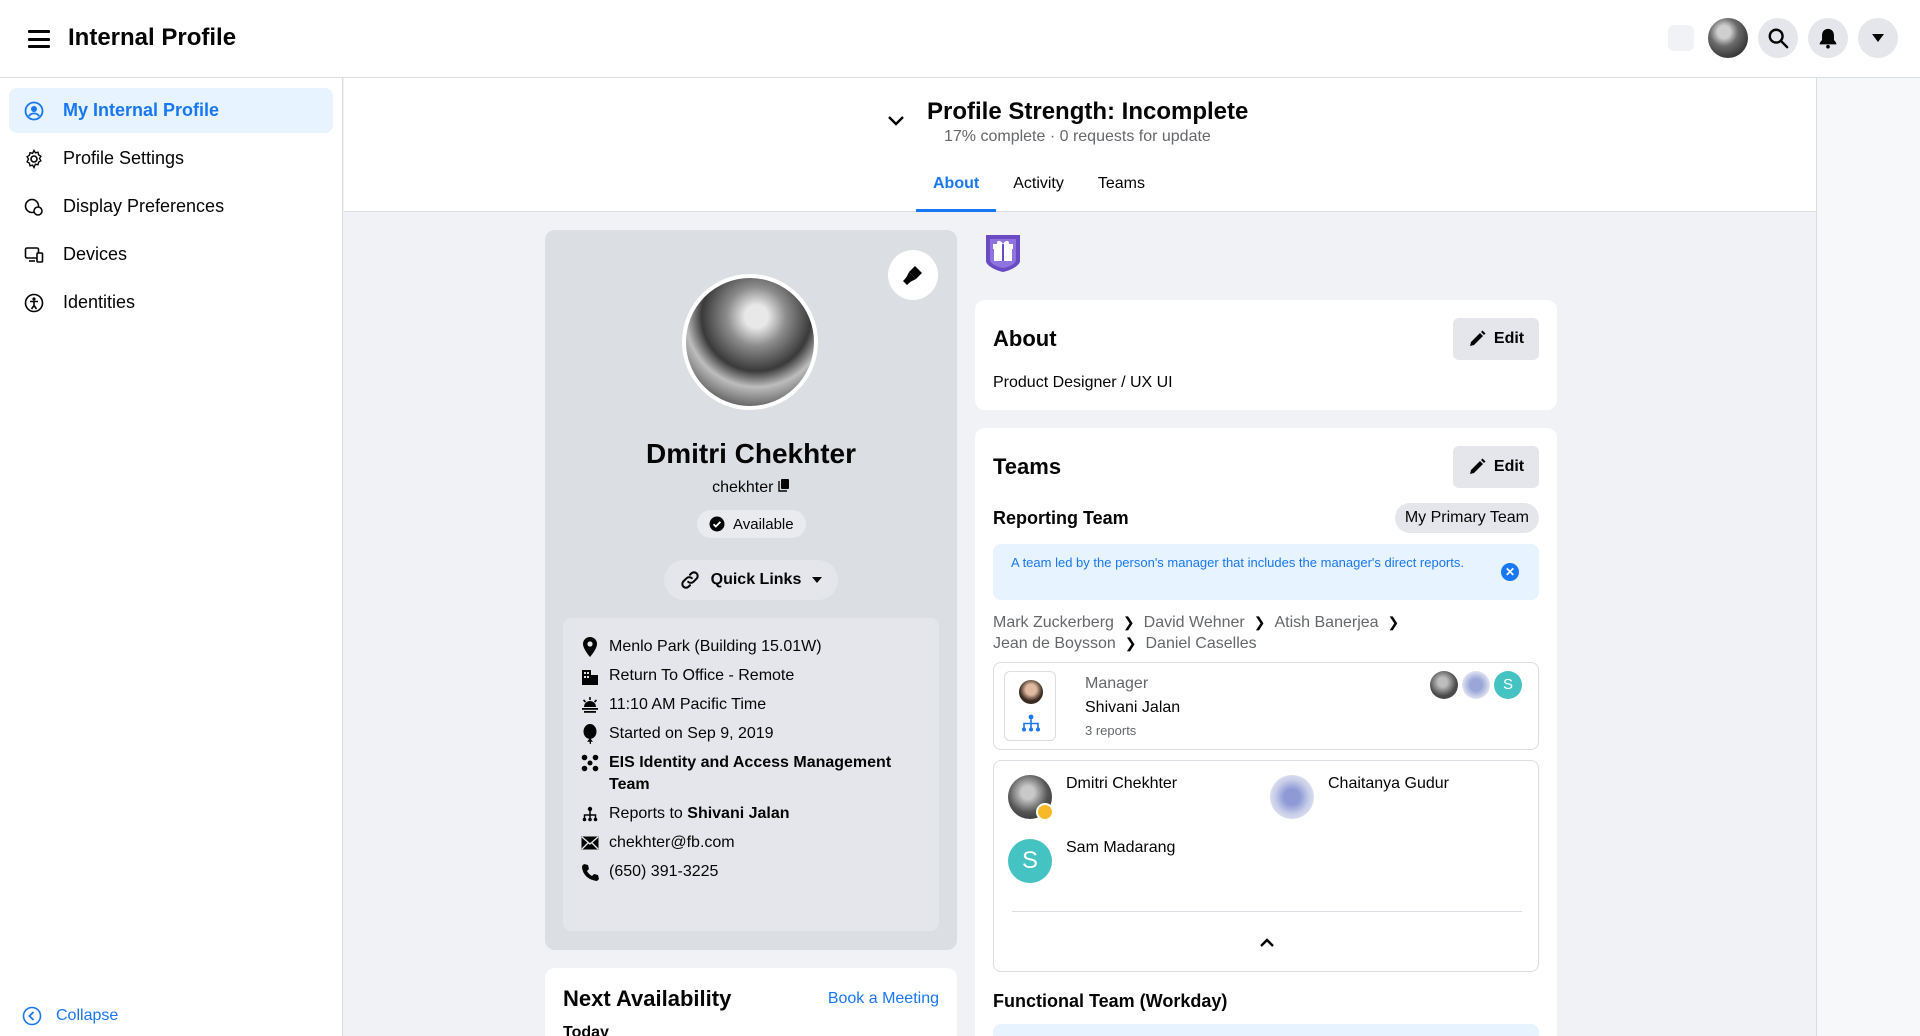  I want to click on location-pin-icon, so click(590, 647).